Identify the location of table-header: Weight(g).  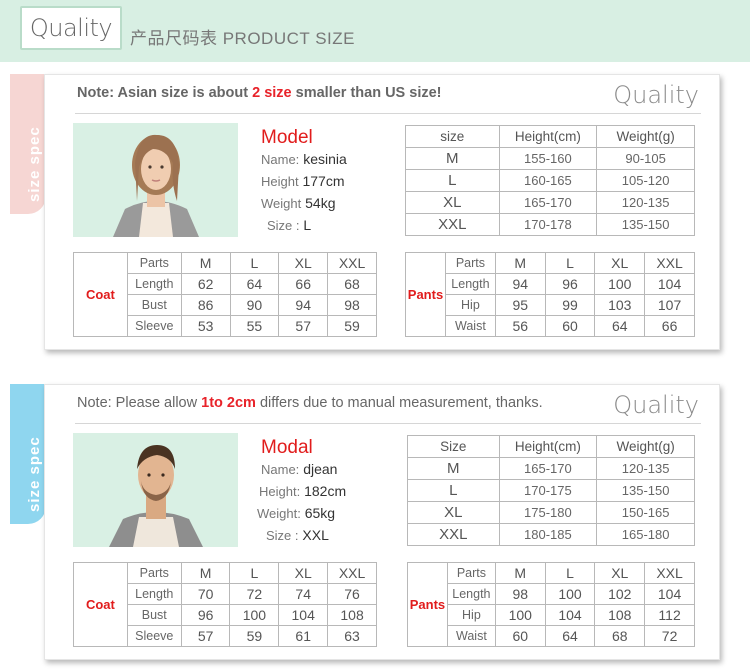
(645, 136).